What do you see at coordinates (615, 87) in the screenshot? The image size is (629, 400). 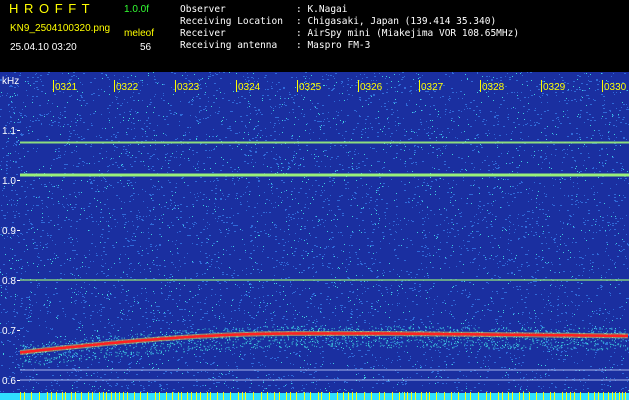 I see `time-label: 0330` at bounding box center [615, 87].